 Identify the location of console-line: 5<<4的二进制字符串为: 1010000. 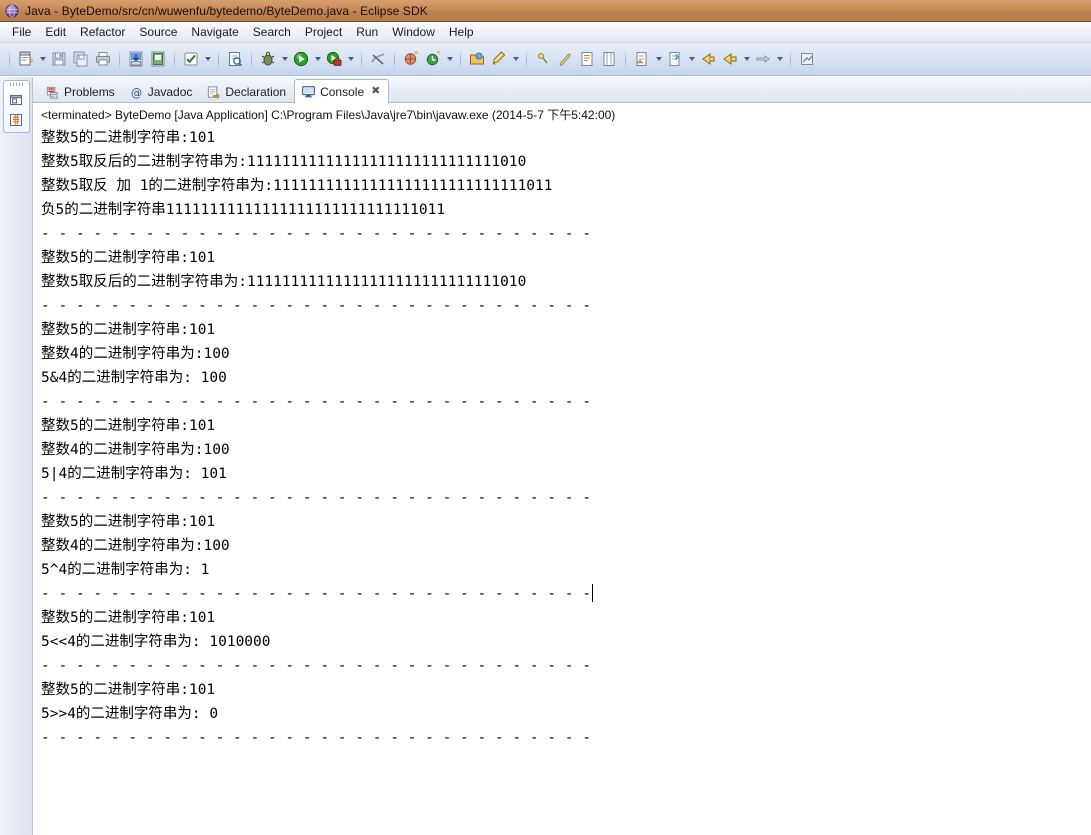
(156, 642).